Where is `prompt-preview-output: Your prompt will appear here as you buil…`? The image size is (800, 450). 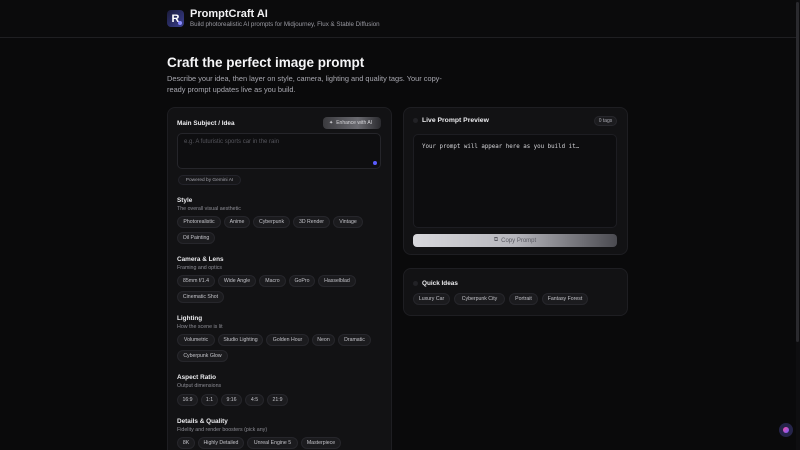 prompt-preview-output: Your prompt will appear here as you buil… is located at coordinates (515, 181).